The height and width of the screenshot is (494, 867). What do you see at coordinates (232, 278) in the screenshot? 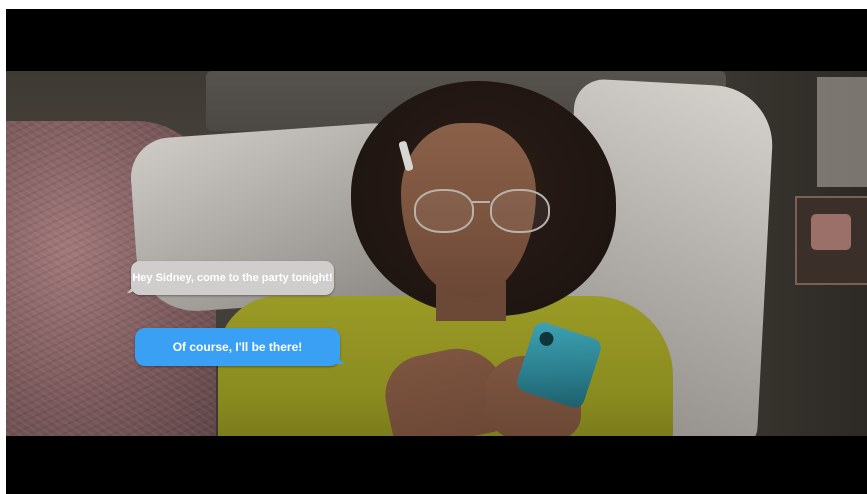
I see `received-message-bubble: Hey Sidney, come to the party tonight!` at bounding box center [232, 278].